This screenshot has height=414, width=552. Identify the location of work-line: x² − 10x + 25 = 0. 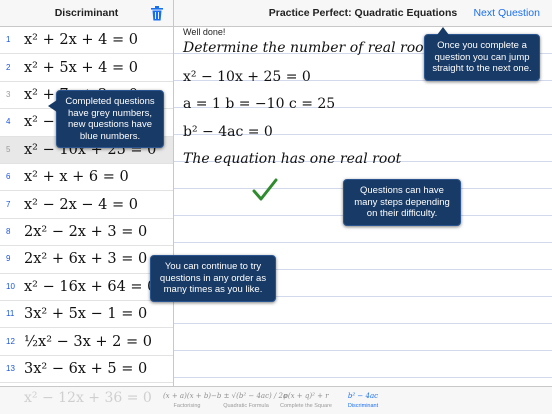
(247, 77).